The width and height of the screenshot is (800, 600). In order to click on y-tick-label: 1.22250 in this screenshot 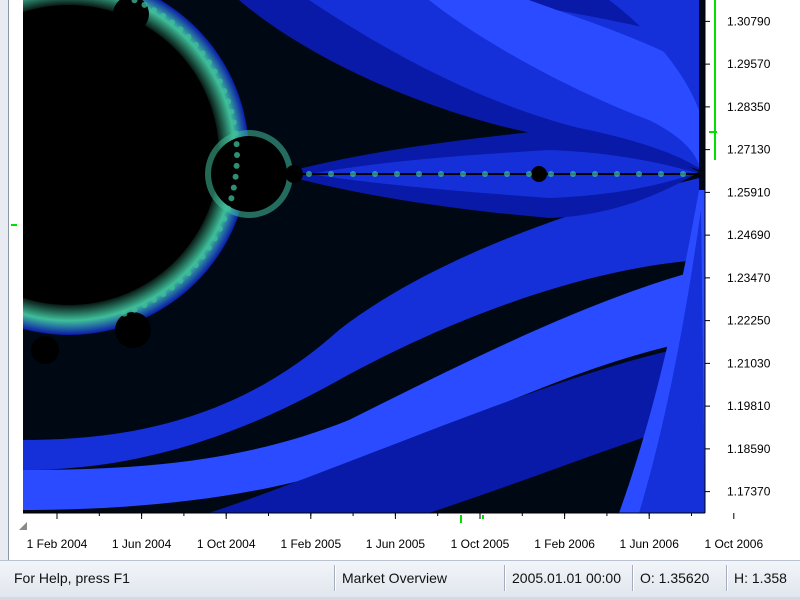, I will do `click(749, 321)`.